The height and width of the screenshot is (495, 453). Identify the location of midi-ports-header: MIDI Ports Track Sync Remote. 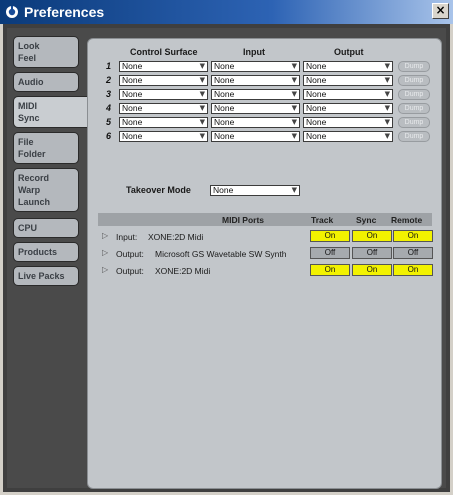
(265, 219).